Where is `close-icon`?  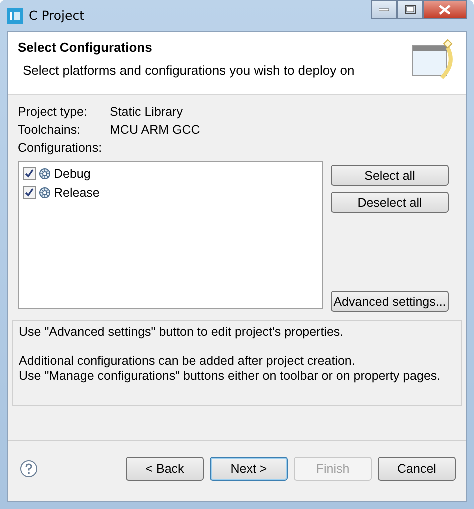 close-icon is located at coordinates (445, 9).